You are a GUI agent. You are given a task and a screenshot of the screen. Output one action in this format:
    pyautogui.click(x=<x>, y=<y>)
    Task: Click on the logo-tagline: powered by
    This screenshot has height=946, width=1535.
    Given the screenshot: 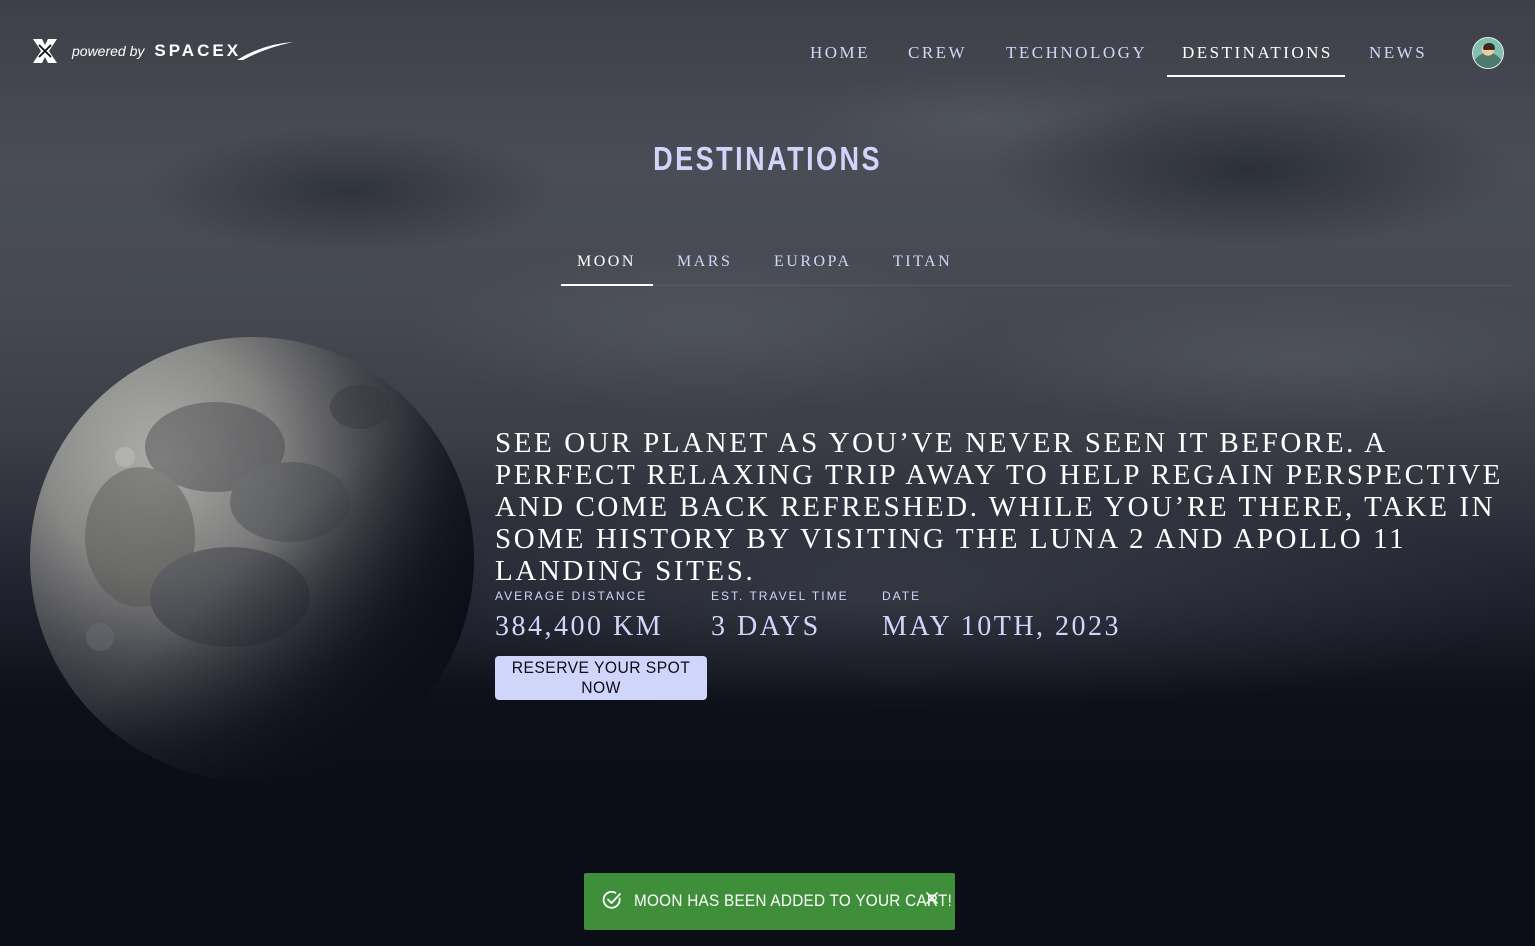 What is the action you would take?
    pyautogui.click(x=108, y=51)
    